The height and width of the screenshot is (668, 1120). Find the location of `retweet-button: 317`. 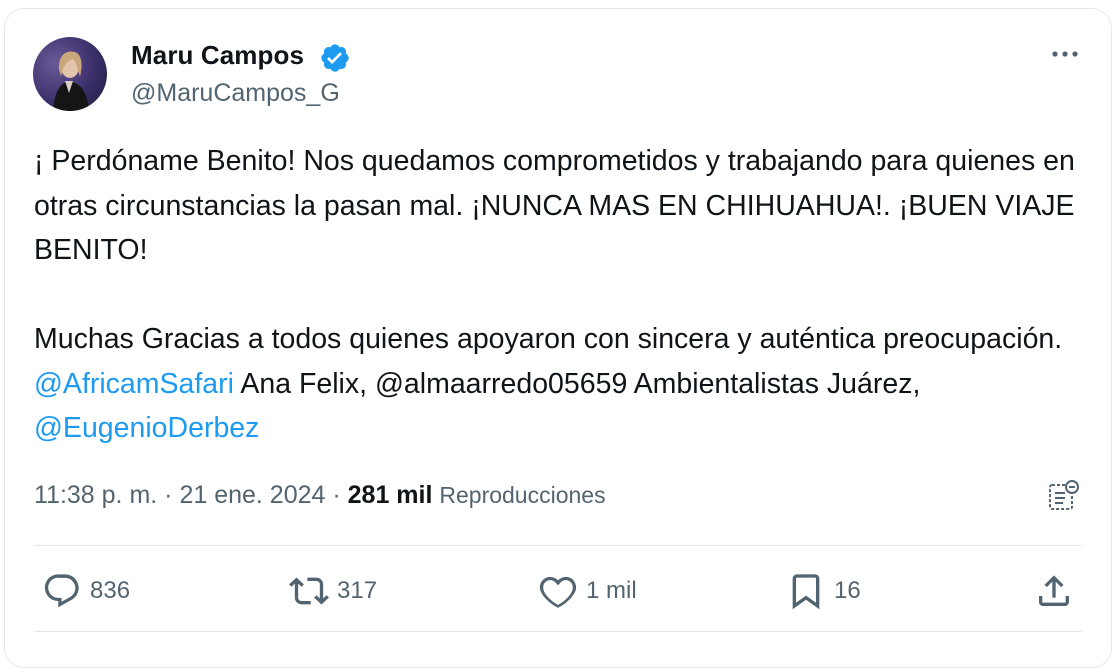

retweet-button: 317 is located at coordinates (333, 591).